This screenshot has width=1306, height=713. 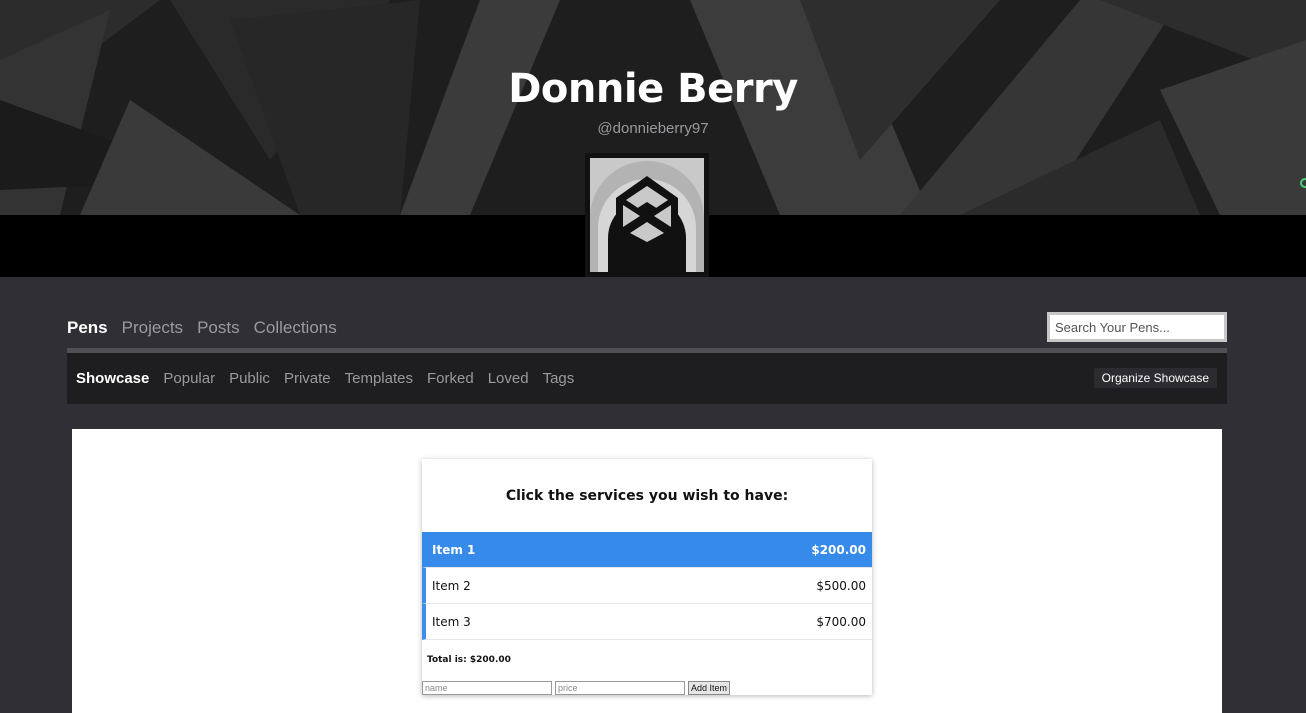 I want to click on tab-projects: Projects, so click(x=152, y=328).